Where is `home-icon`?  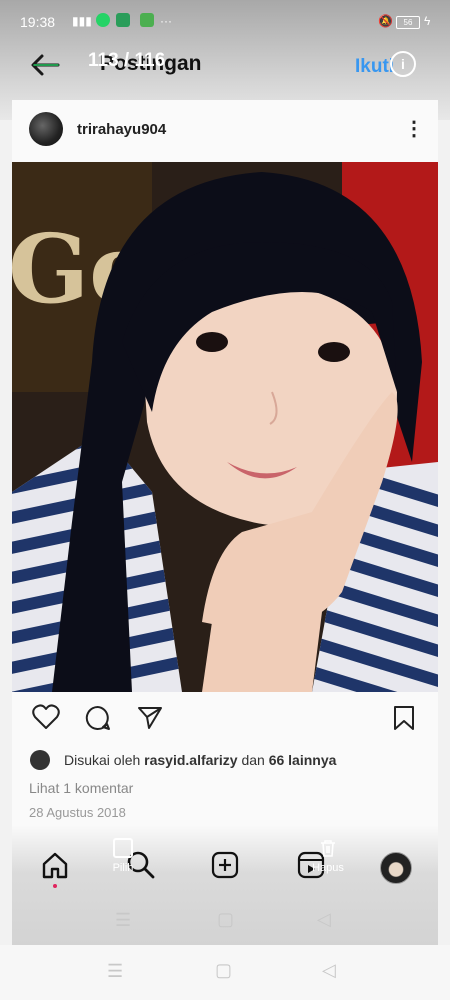
home-icon is located at coordinates (55, 865).